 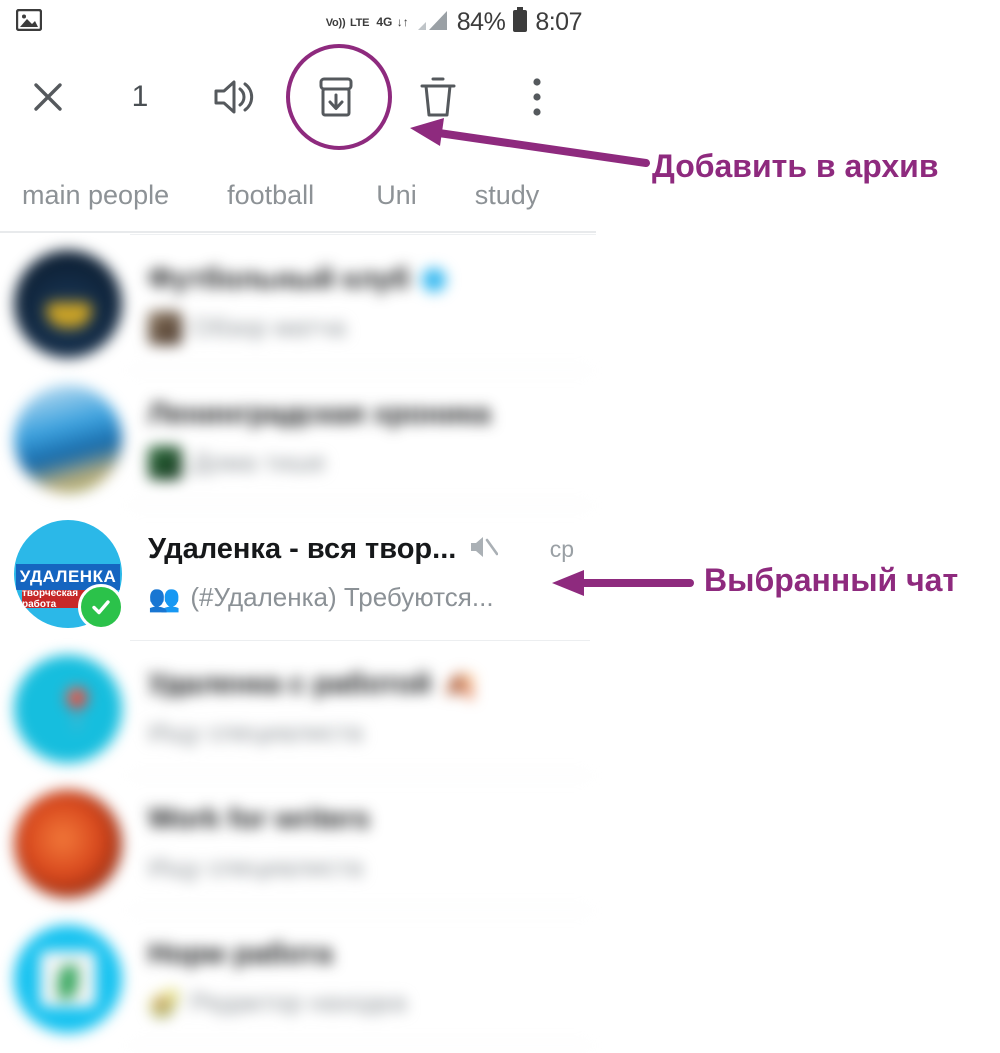 What do you see at coordinates (140, 96) in the screenshot?
I see `selection-count-label: 1` at bounding box center [140, 96].